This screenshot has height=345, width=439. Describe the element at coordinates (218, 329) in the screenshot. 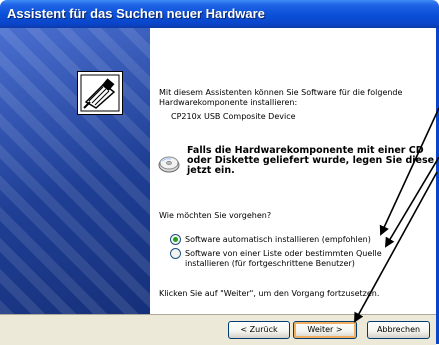

I see `button-bar: < Zurück Weiter > Abbrechen` at that location.